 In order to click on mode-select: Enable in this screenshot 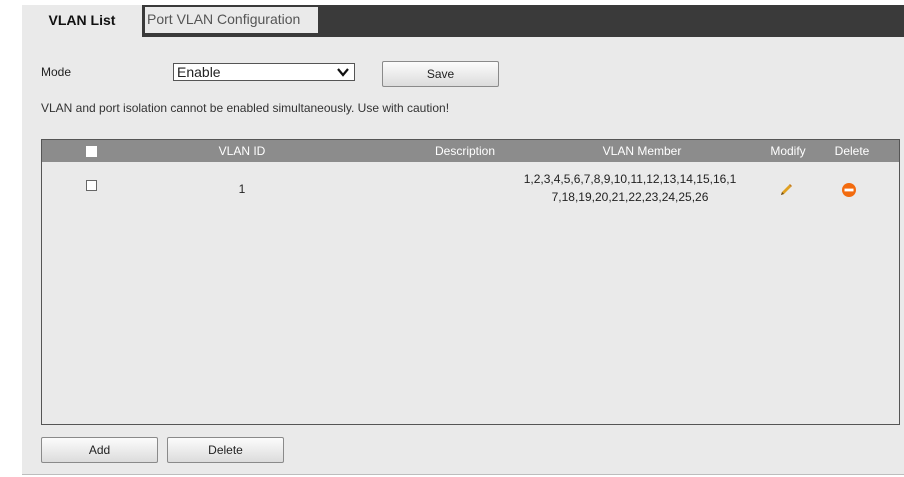, I will do `click(264, 72)`.